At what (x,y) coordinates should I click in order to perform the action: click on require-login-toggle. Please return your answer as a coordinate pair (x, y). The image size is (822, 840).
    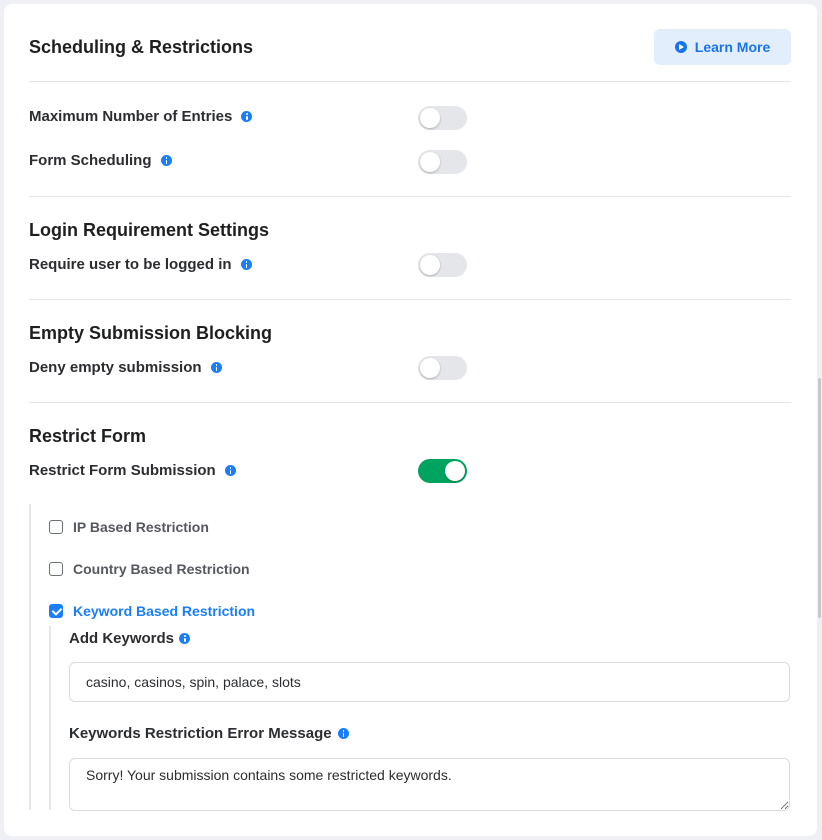
    Looking at the image, I should click on (442, 265).